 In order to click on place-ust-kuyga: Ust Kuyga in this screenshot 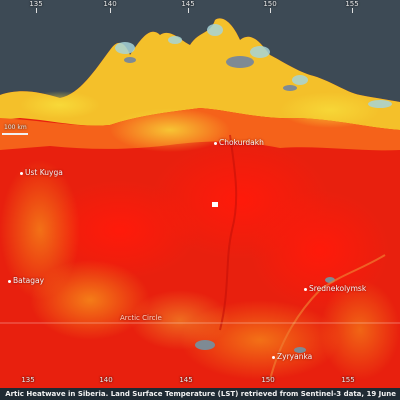, I will do `click(41, 172)`.